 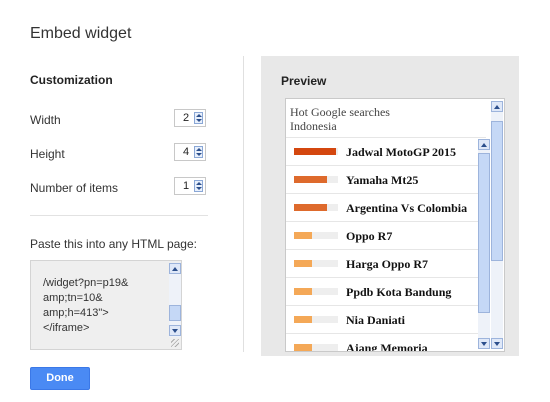 I want to click on trend-item: Yamaha Mt25, so click(x=386, y=179).